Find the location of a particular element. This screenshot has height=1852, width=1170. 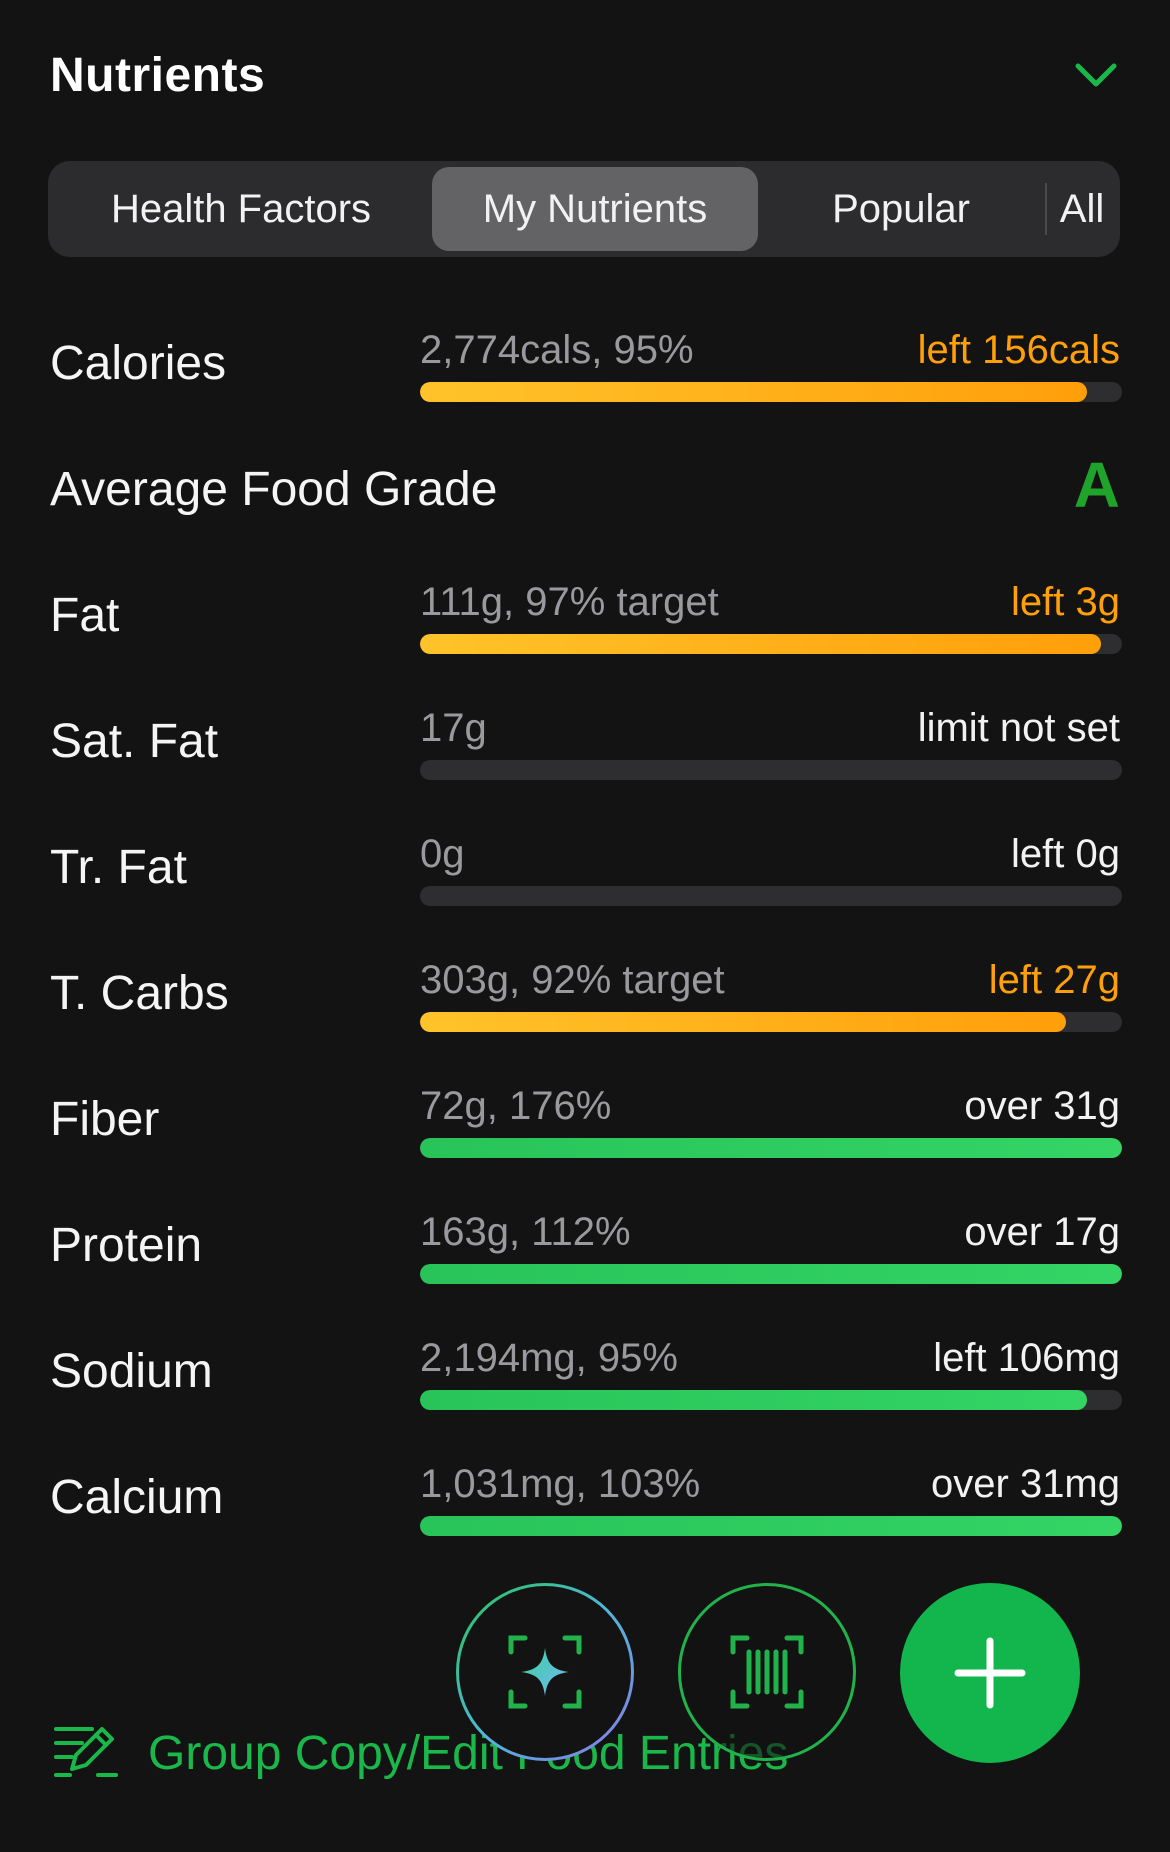

nutrient-label: Sodium is located at coordinates (131, 1371).